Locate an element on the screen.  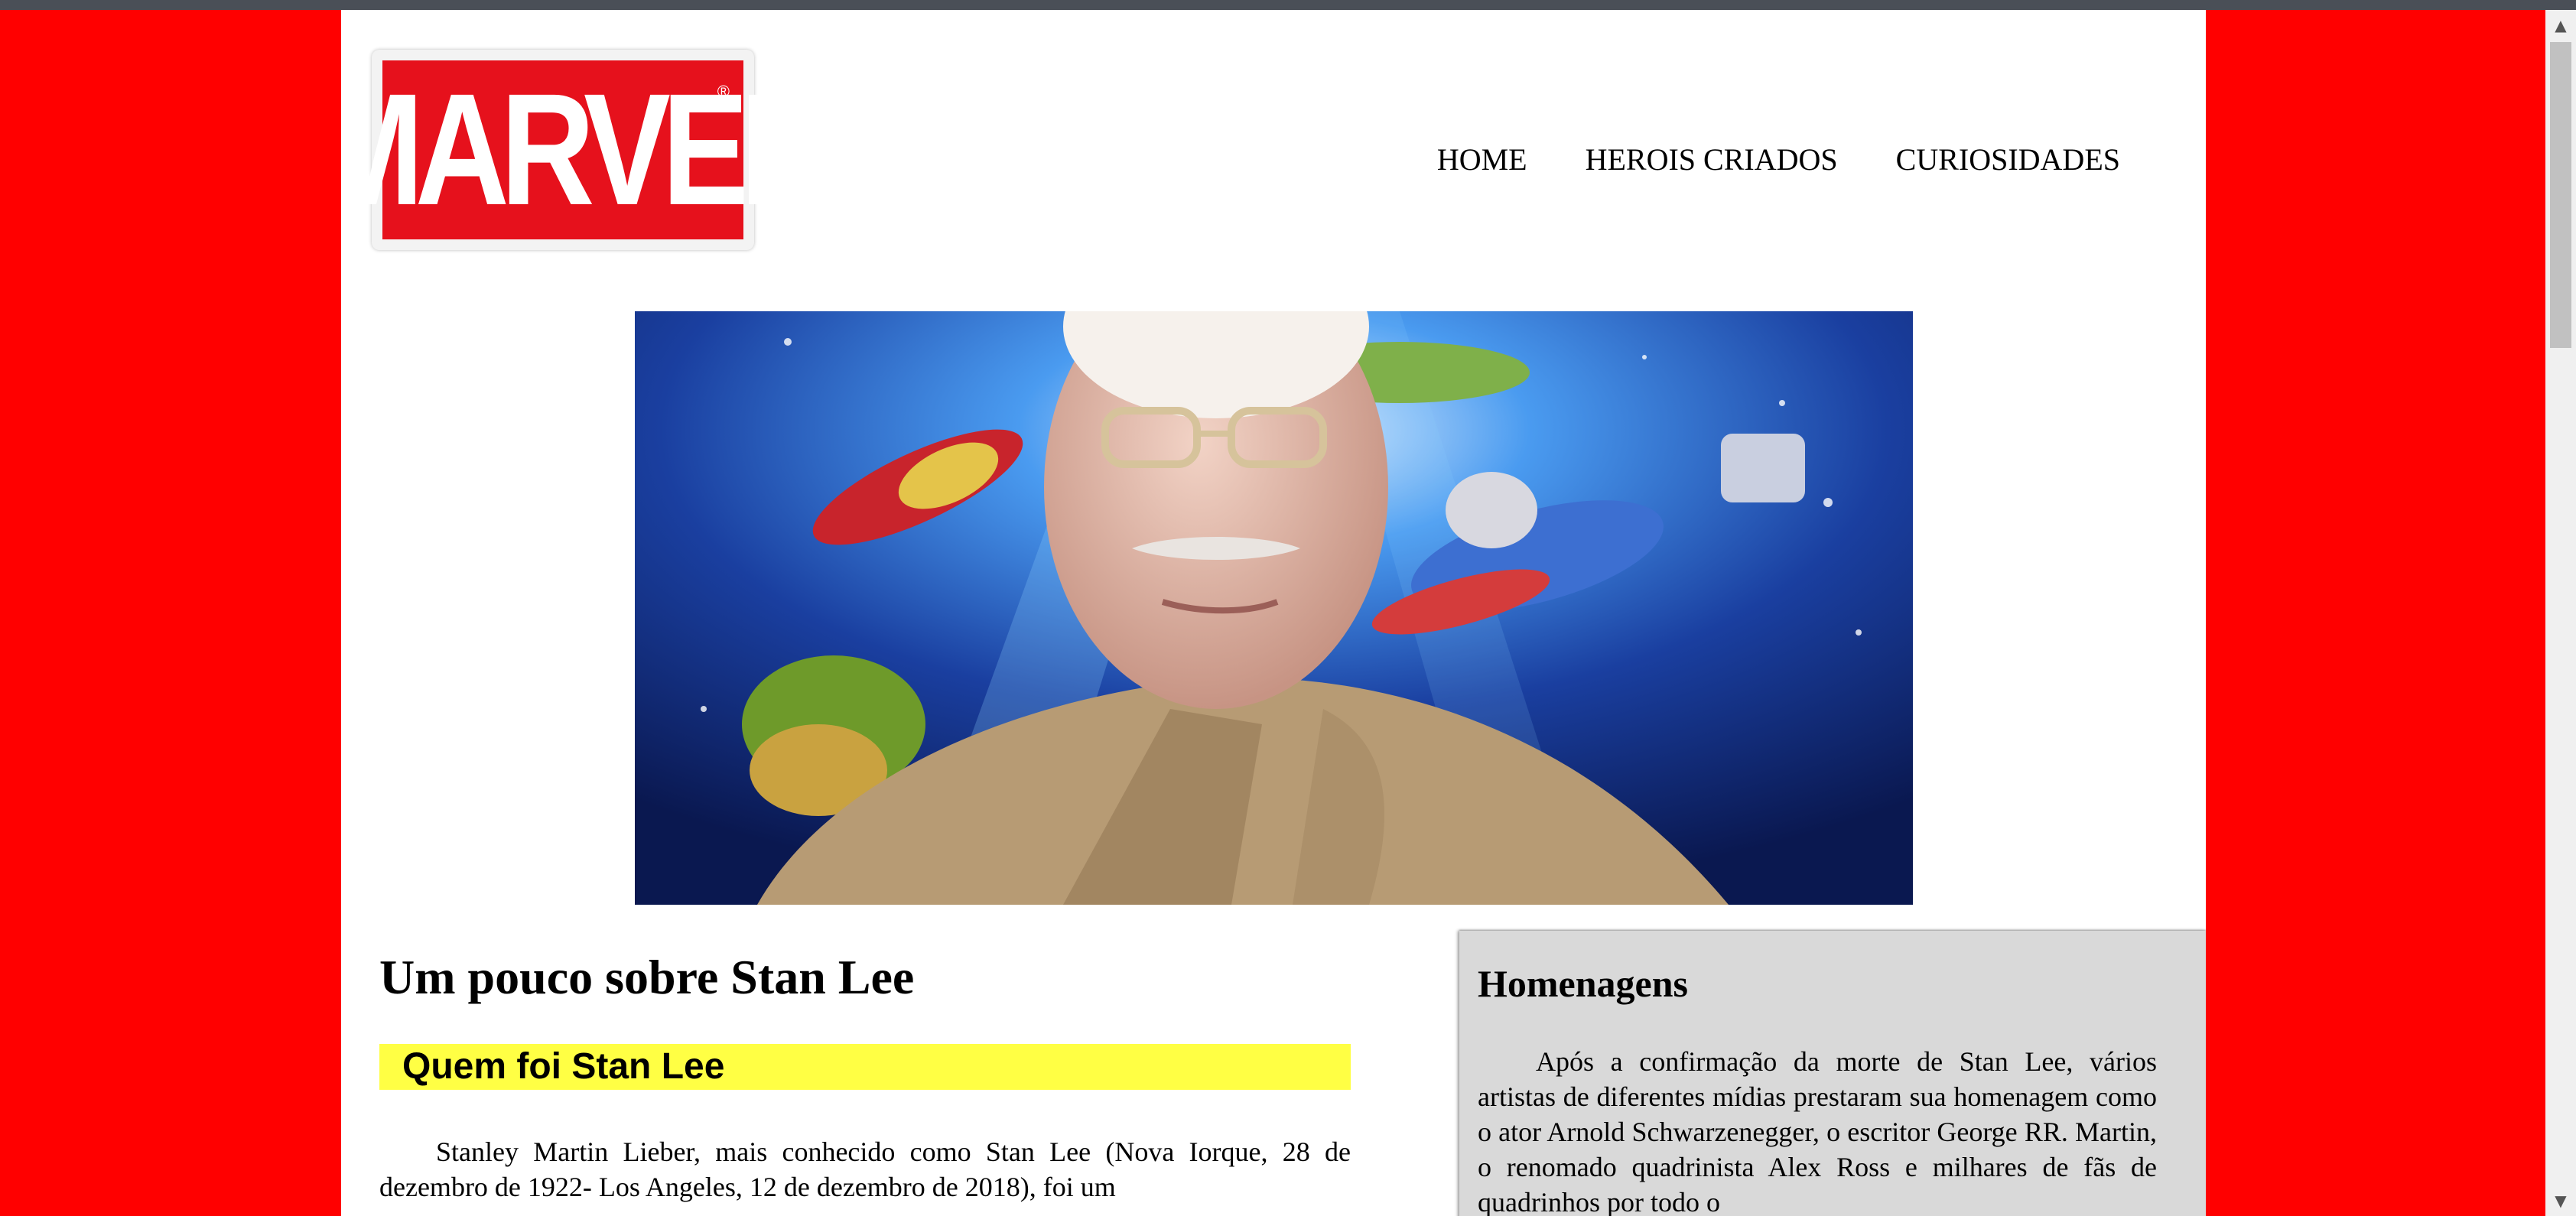
logo-badge: MARVEL ® is located at coordinates (580, 150).